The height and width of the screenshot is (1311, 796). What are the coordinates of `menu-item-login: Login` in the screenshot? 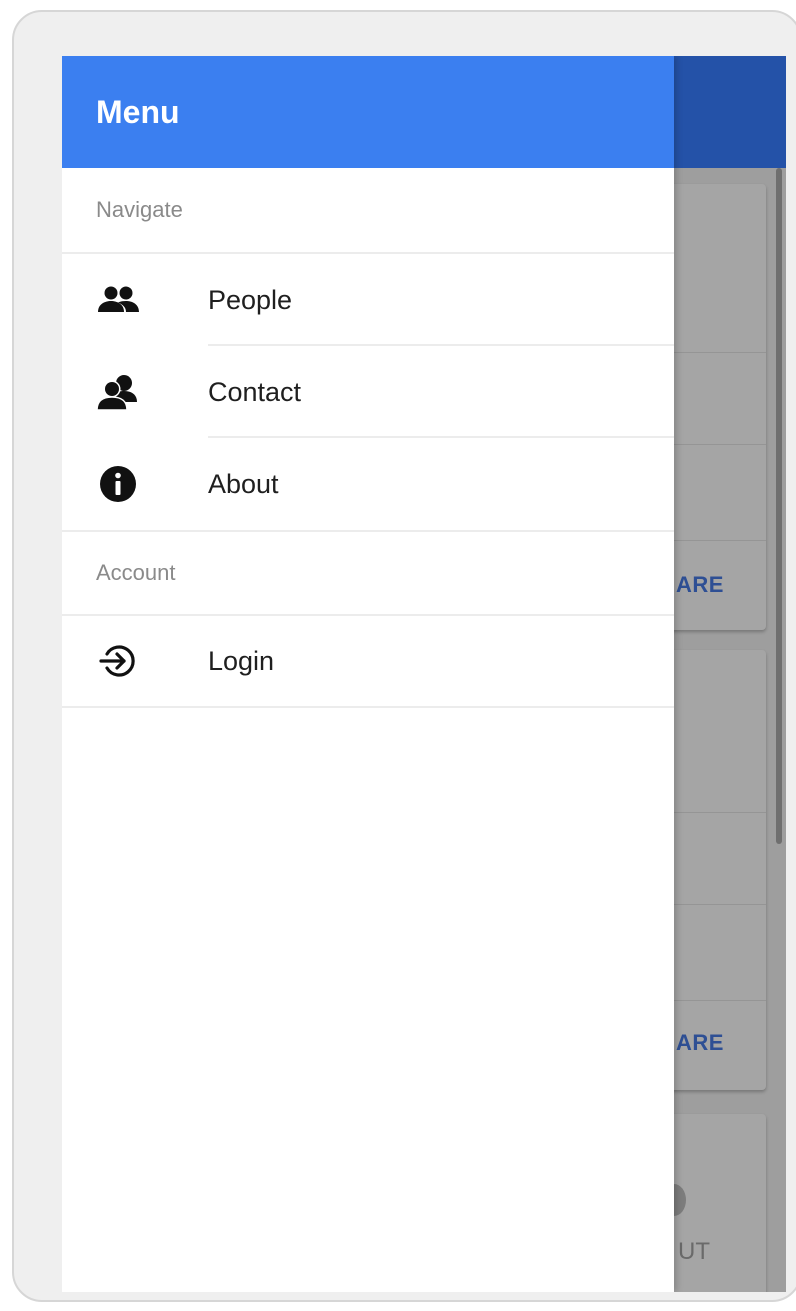 It's located at (368, 662).